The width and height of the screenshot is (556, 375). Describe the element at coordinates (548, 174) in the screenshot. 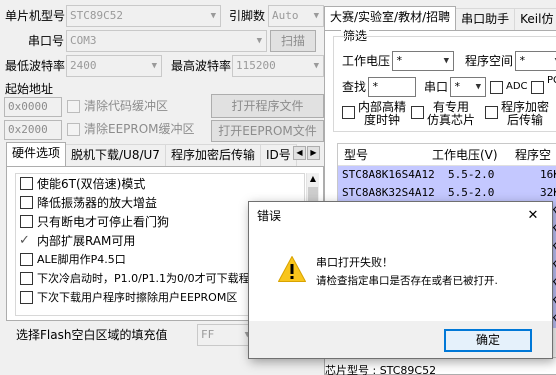

I see `cell-space: 16K` at that location.